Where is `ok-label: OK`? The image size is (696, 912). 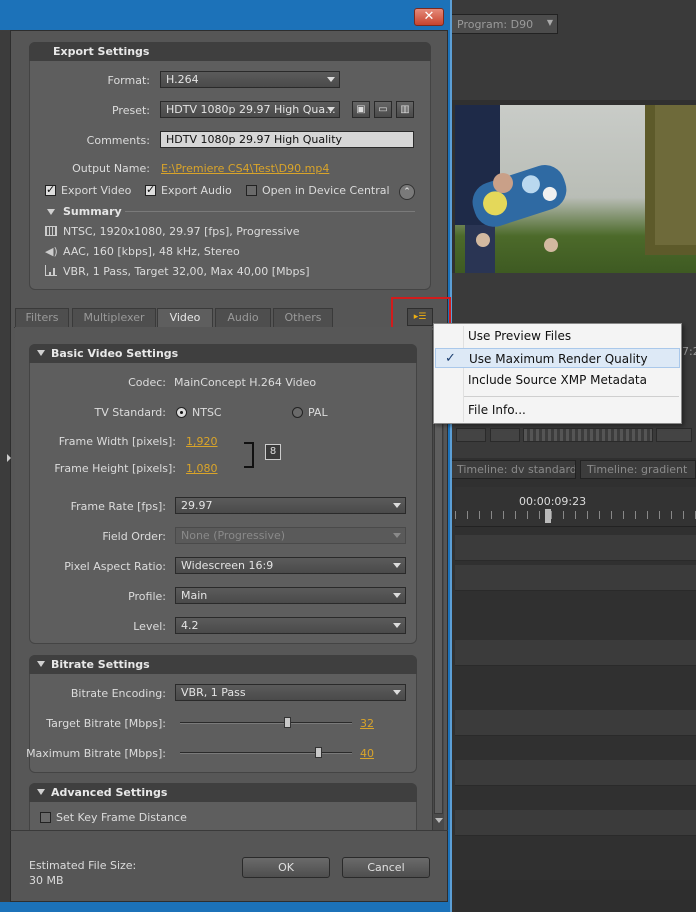 ok-label: OK is located at coordinates (286, 867).